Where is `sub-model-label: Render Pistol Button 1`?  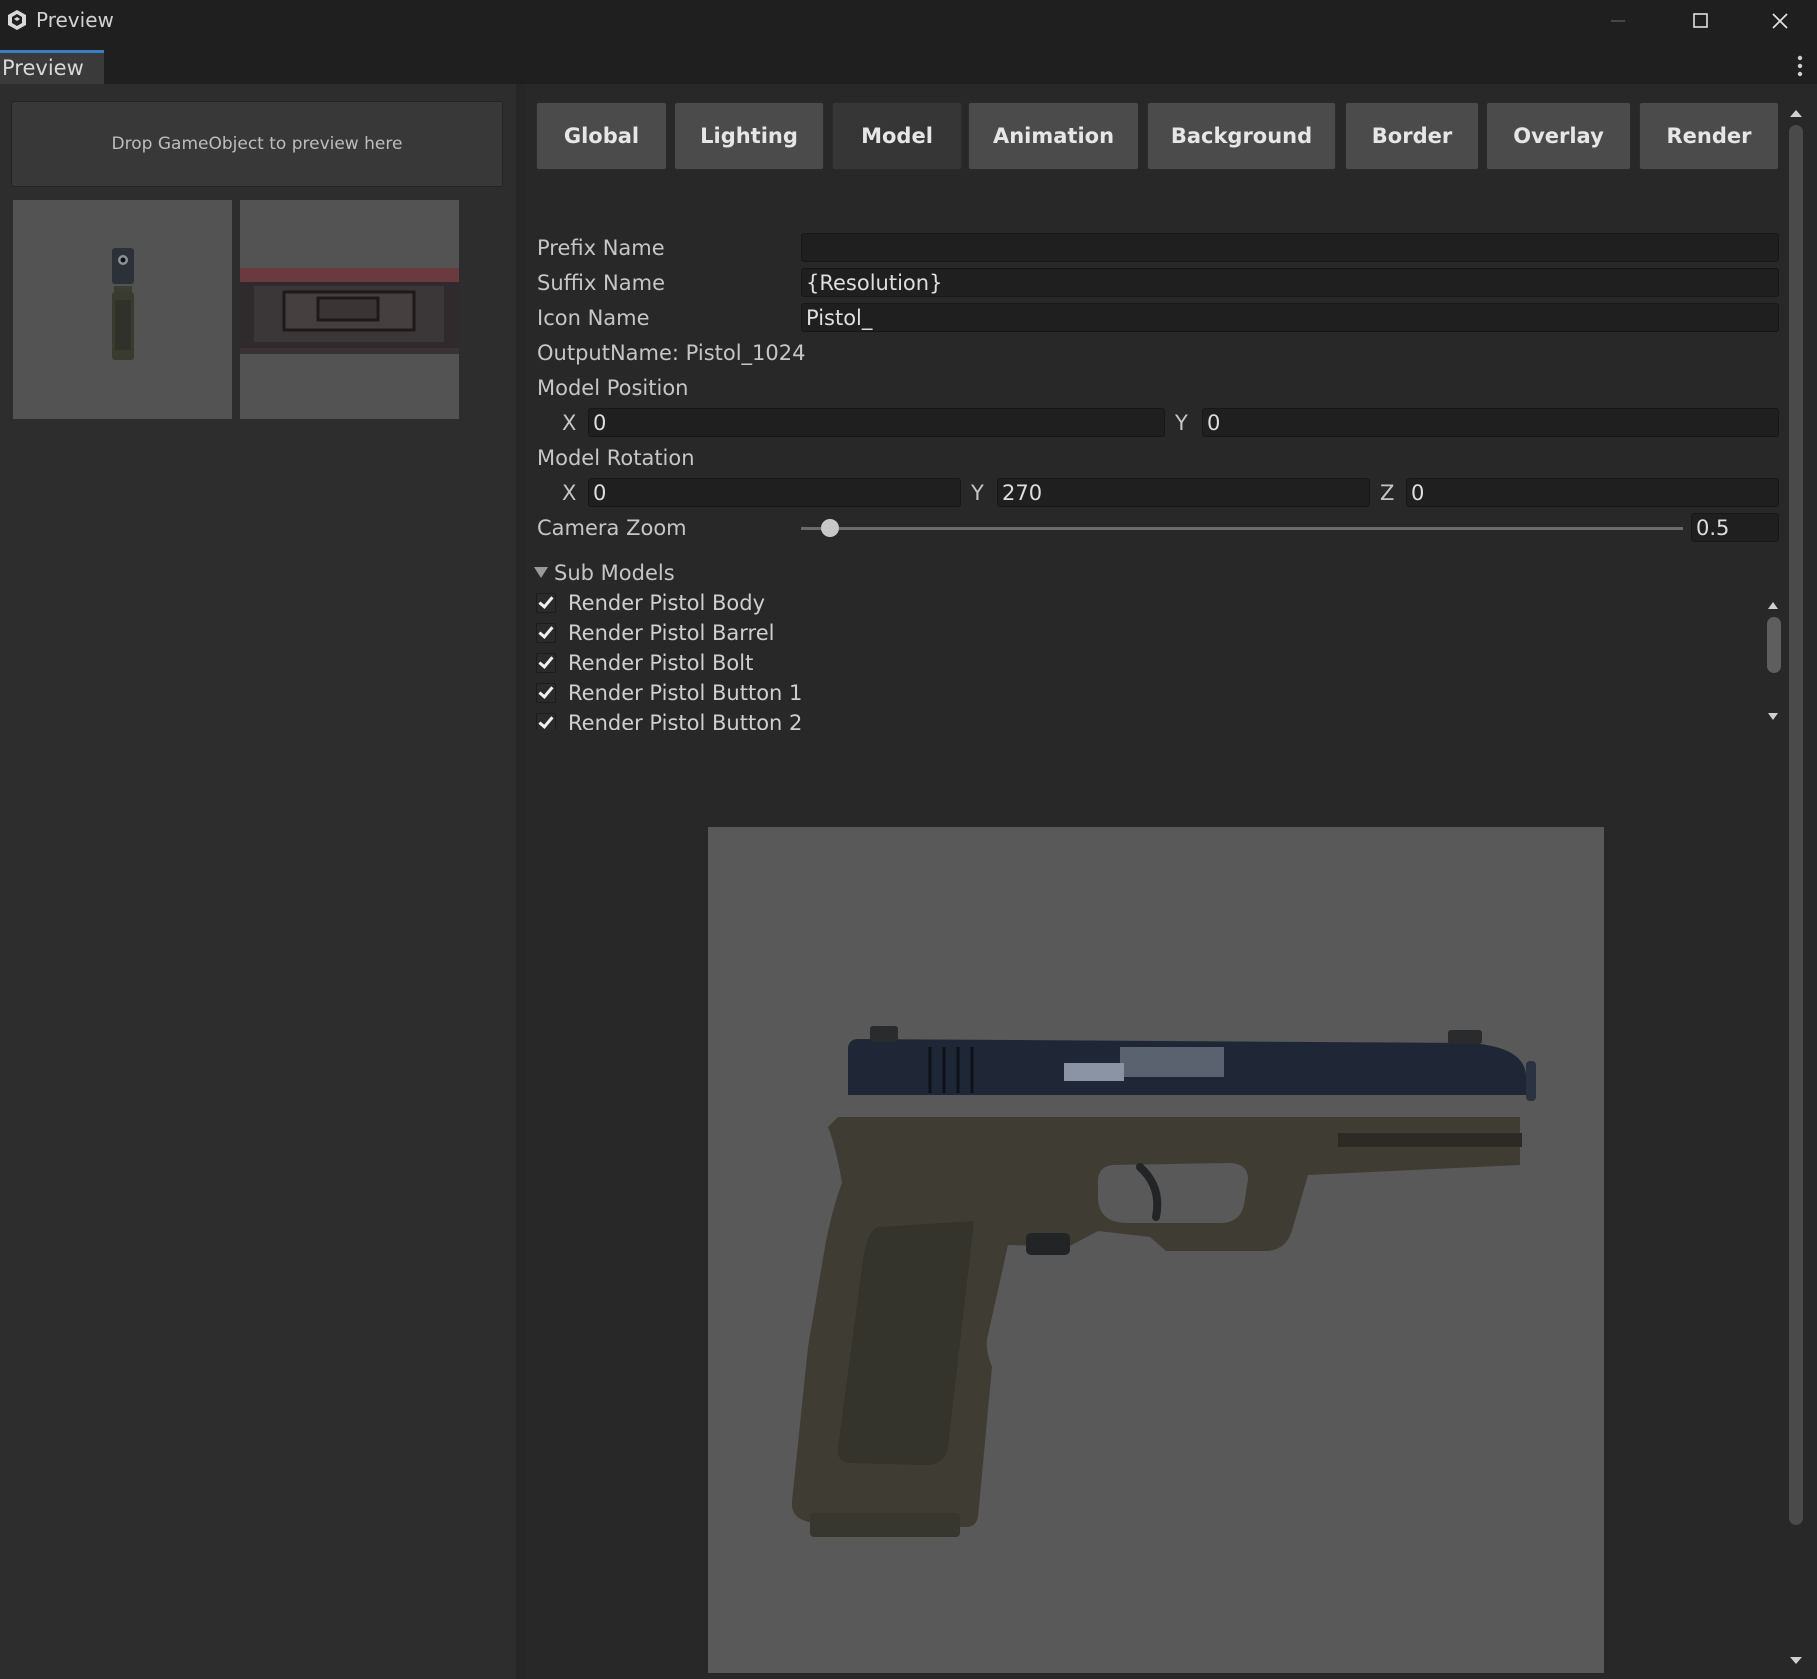 sub-model-label: Render Pistol Button 1 is located at coordinates (685, 693).